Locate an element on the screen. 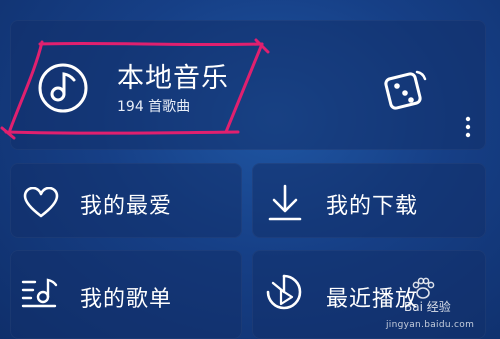 The width and height of the screenshot is (500, 339). favorites-label: 我的最爱 is located at coordinates (126, 206).